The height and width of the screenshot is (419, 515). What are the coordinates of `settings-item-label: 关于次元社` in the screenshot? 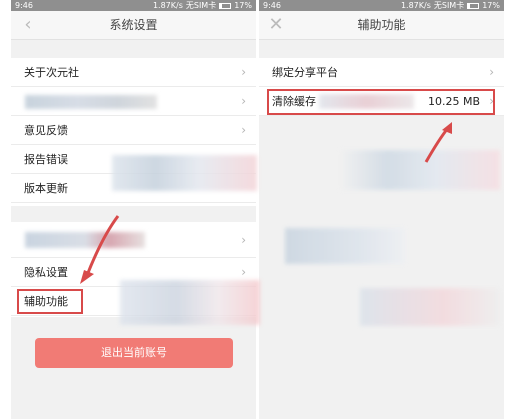 It's located at (51, 72).